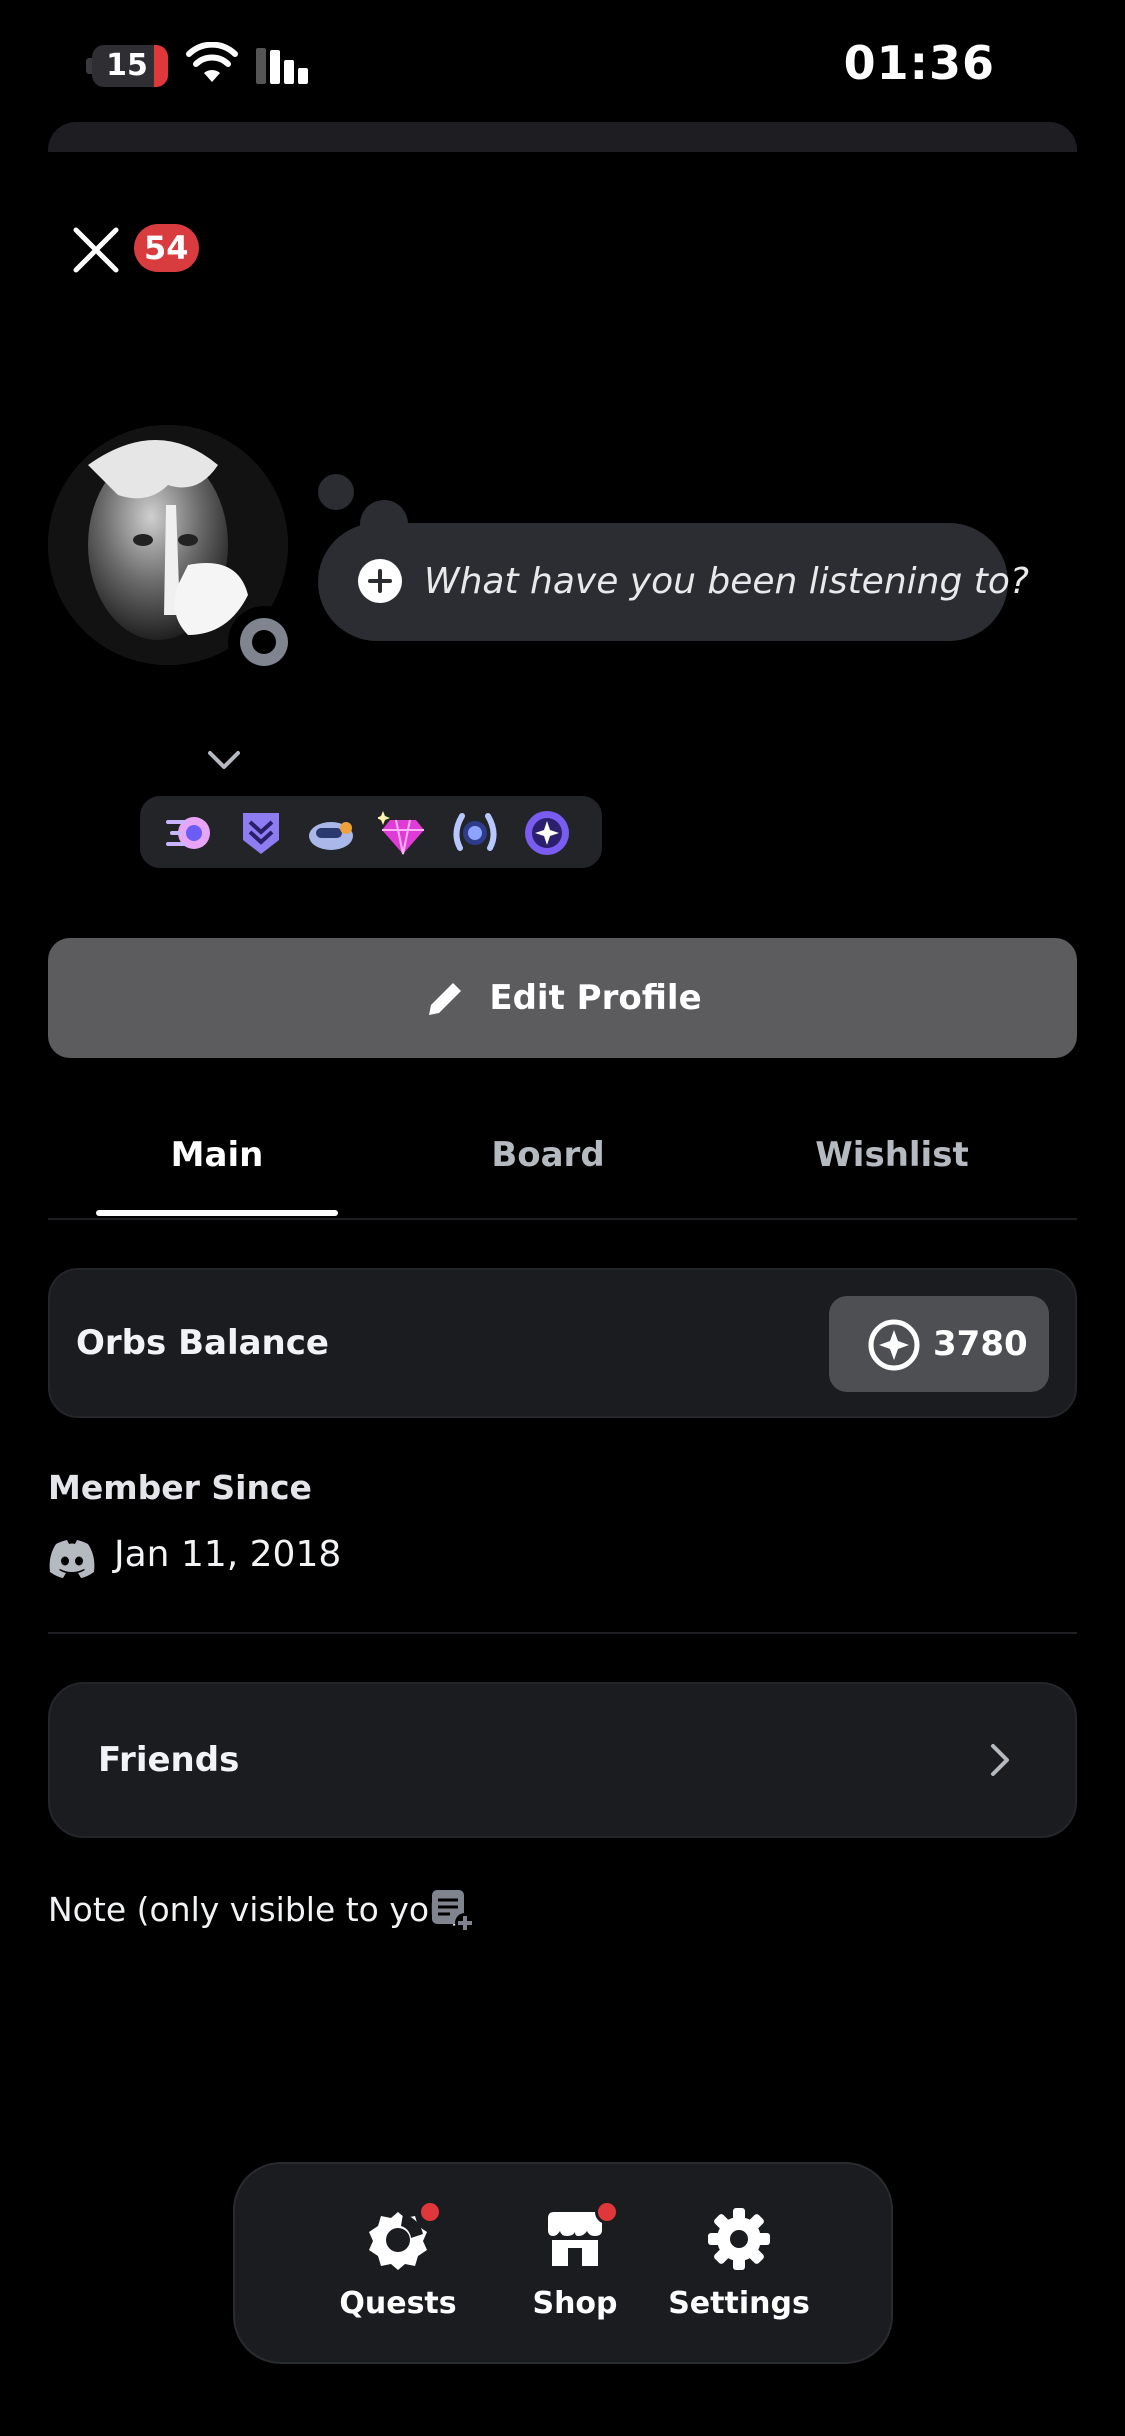  I want to click on status-time: 01:36, so click(919, 63).